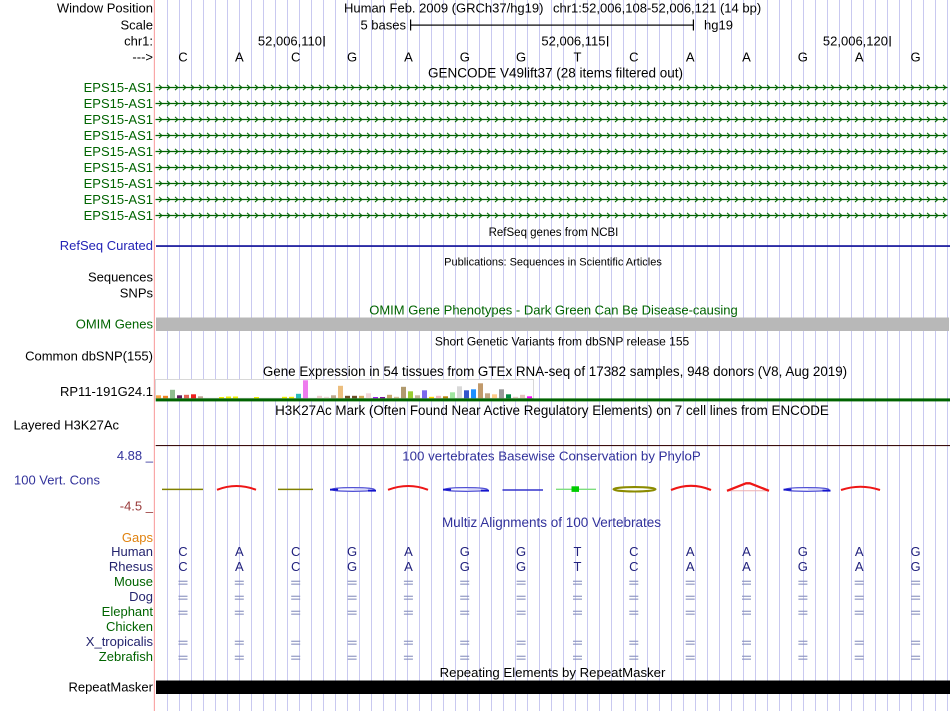  Describe the element at coordinates (553, 672) in the screenshot. I see `svg-text:Repeating Elements by RepeatMa: Repeating Elements by RepeatMasker` at that location.